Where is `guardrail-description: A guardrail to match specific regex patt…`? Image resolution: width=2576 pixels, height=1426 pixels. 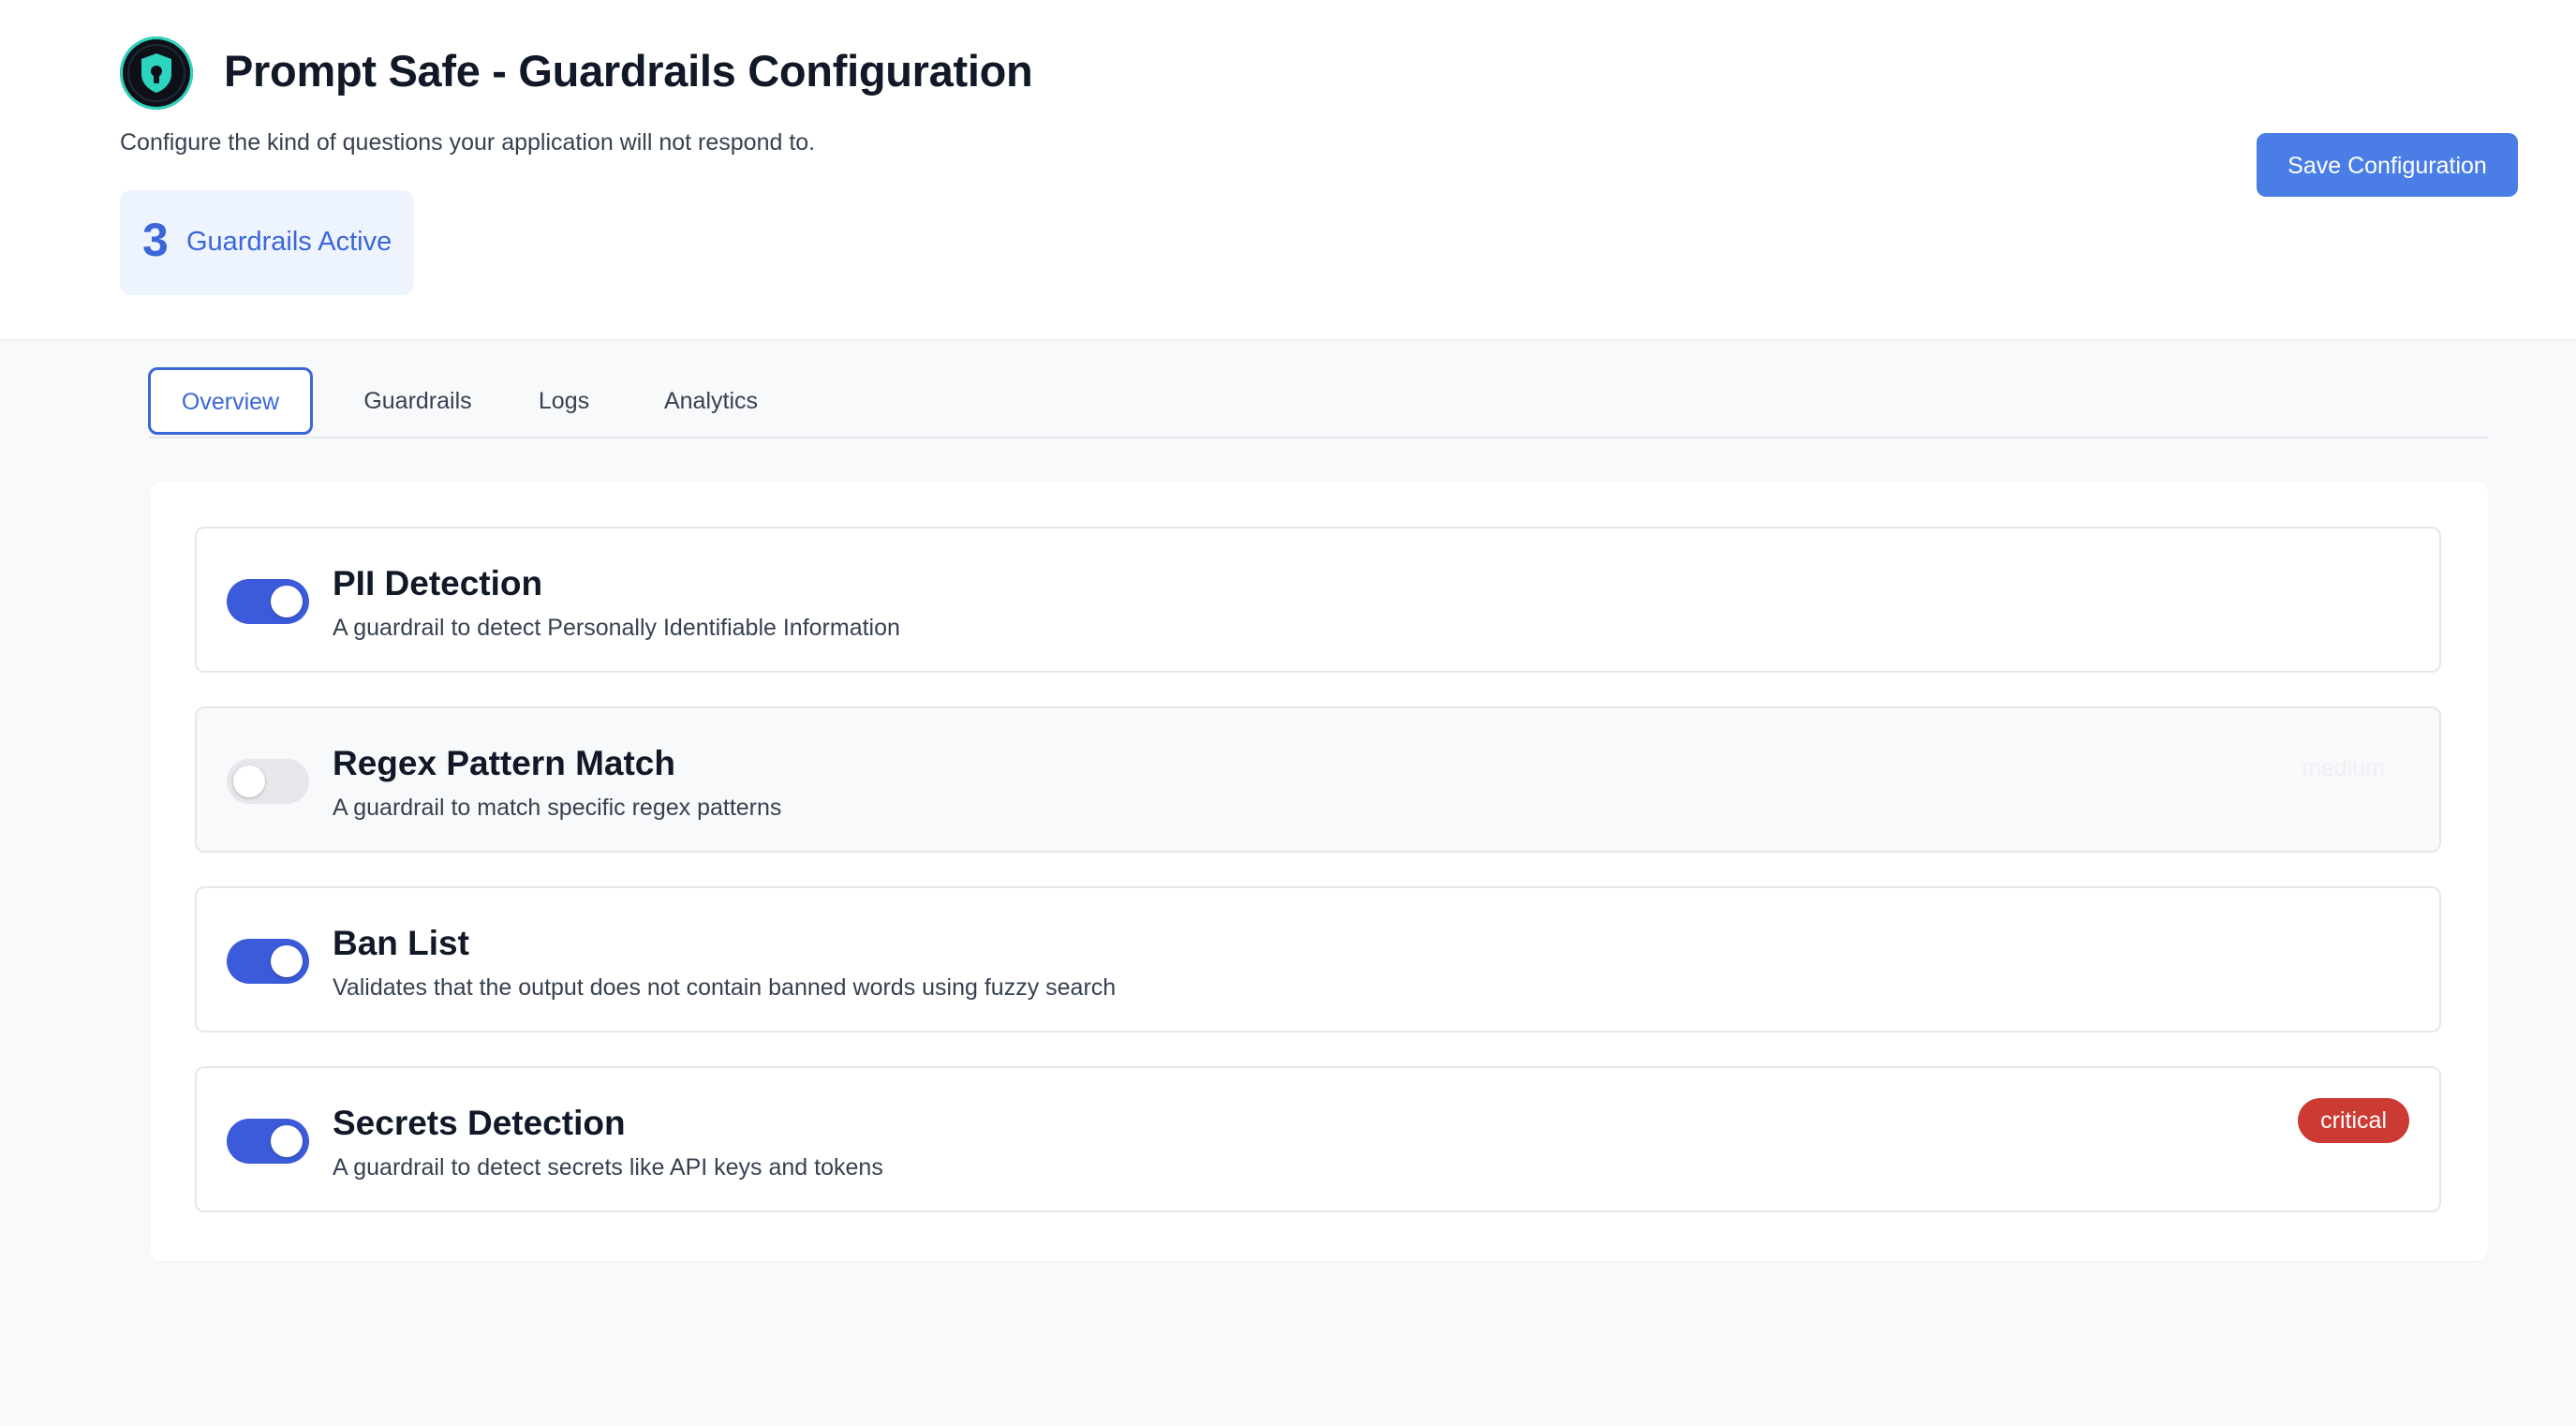 guardrail-description: A guardrail to match specific regex patt… is located at coordinates (557, 808).